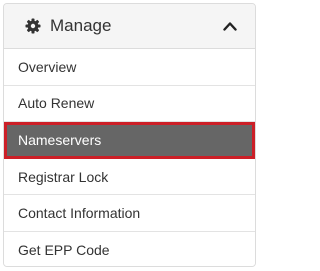  What do you see at coordinates (129, 104) in the screenshot?
I see `menu-item-auto-renew: Auto Renew` at bounding box center [129, 104].